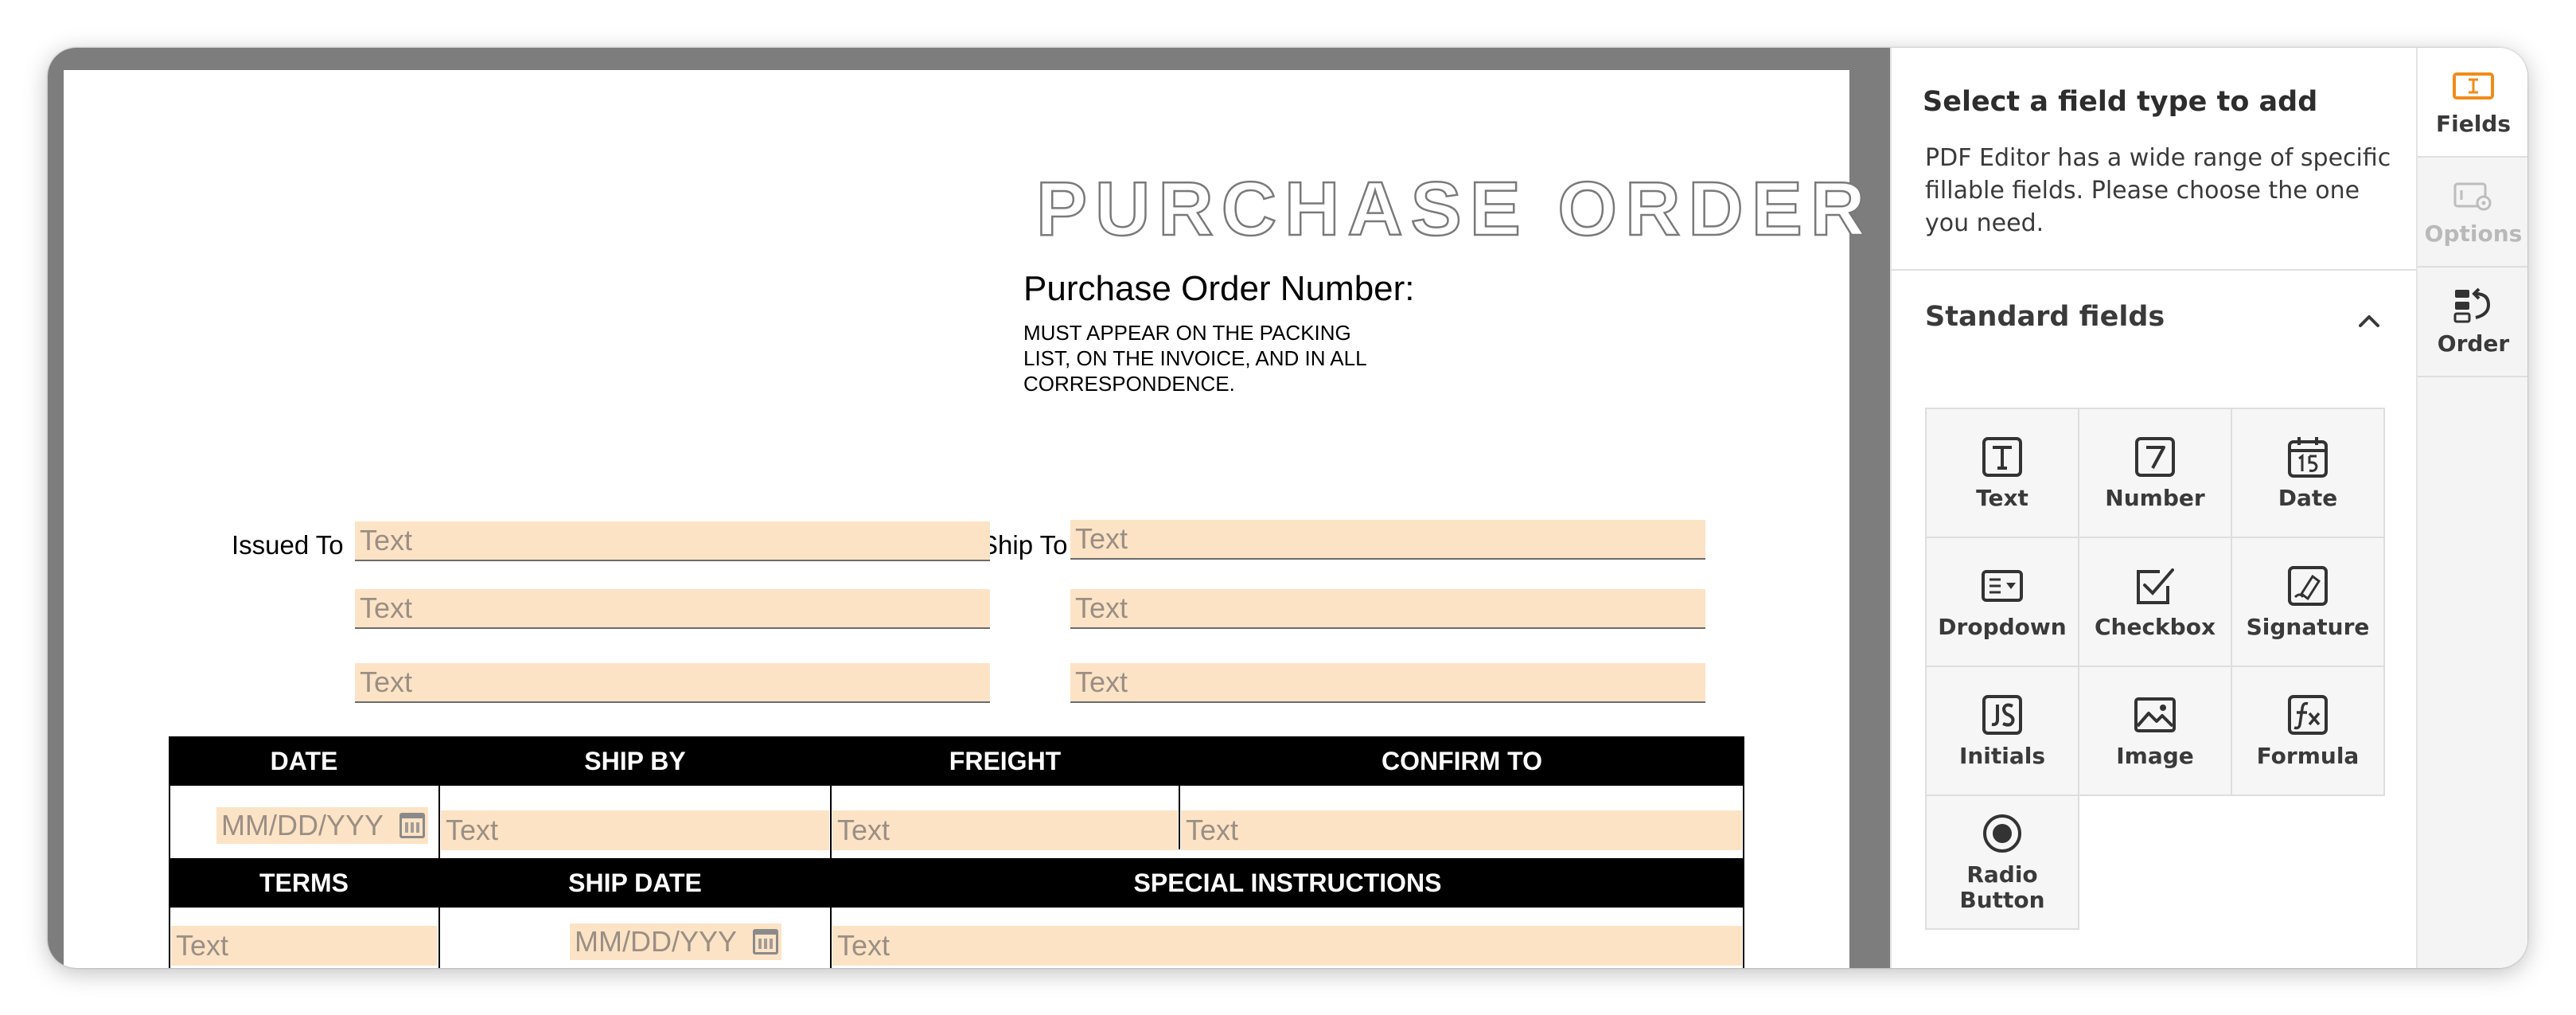 This screenshot has width=2576, height=1015. I want to click on field-type-label: Radio Button, so click(2002, 887).